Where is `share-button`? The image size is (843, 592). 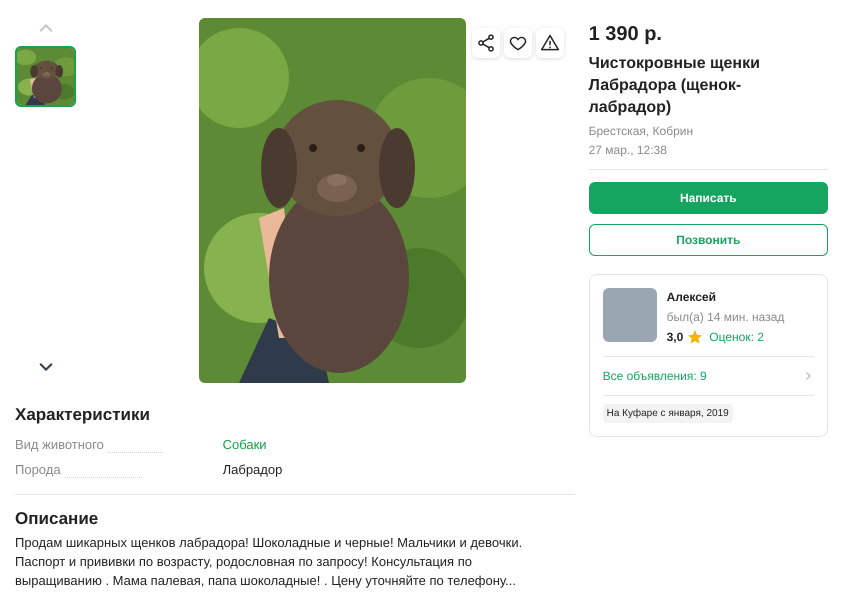
share-button is located at coordinates (486, 43).